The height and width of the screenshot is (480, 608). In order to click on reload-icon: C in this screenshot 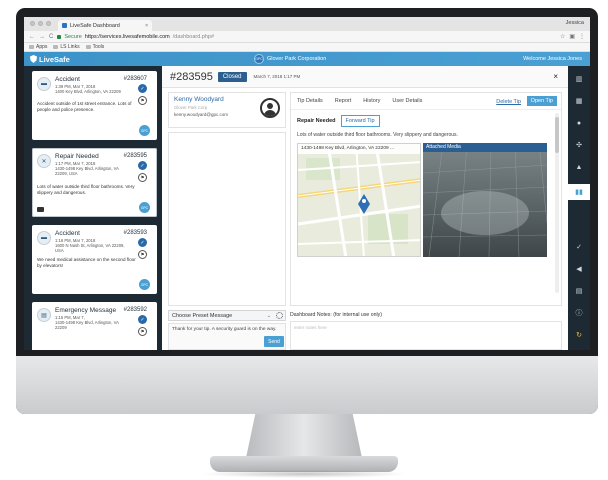, I will do `click(51, 37)`.